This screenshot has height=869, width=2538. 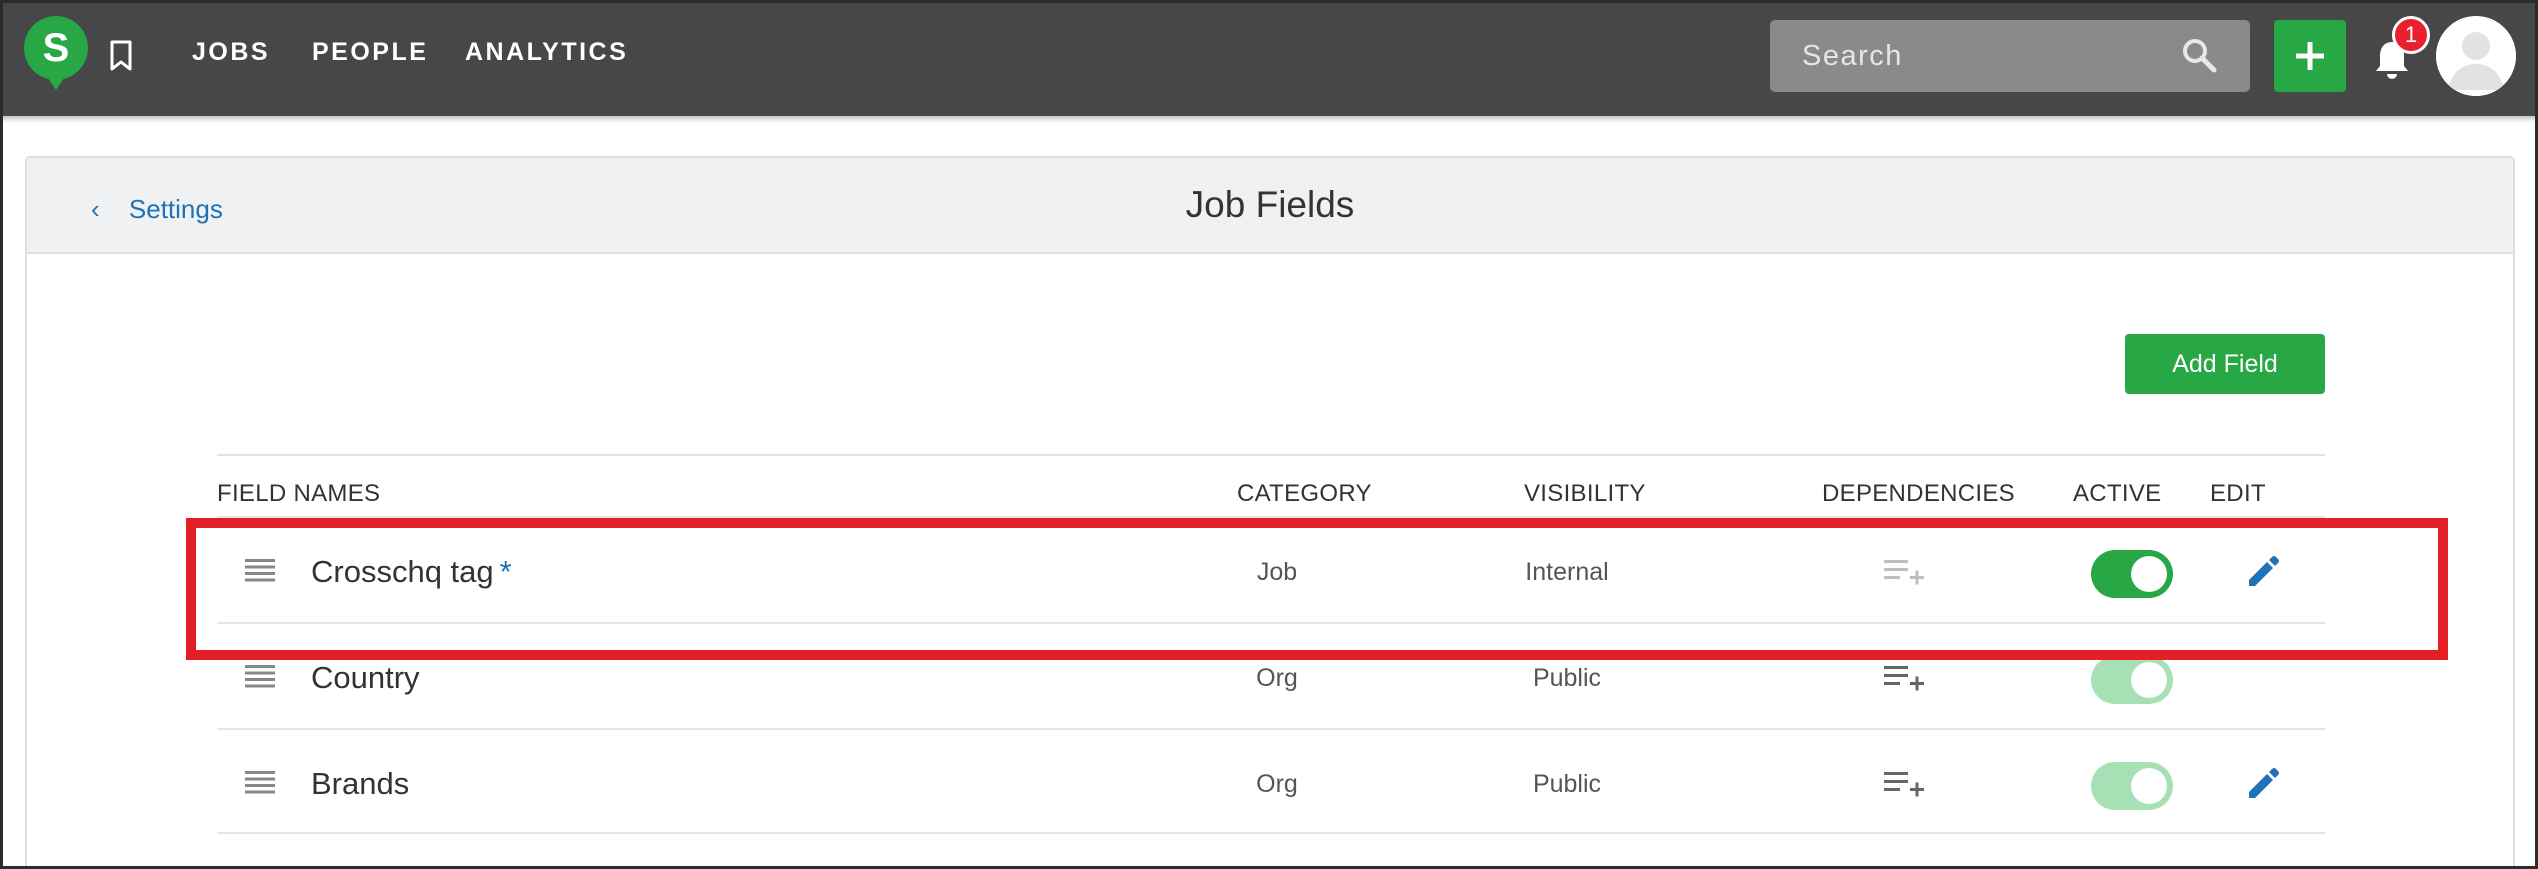 I want to click on bookmark-icon, so click(x=121, y=56).